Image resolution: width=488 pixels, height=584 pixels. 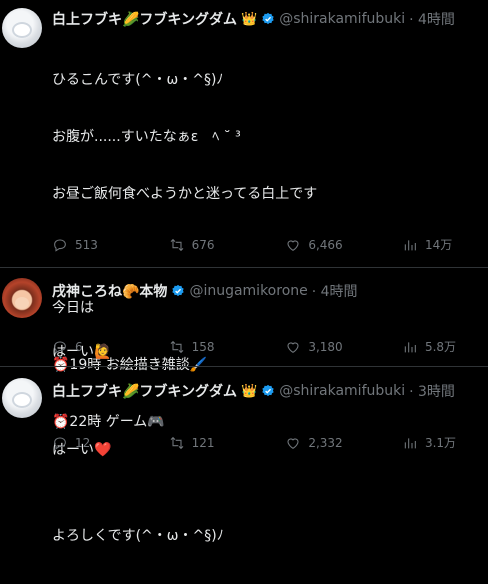 I want to click on tweet-header: 白上フブキ🌽フブキングダム 👑 @shirakamifubuki · 3時間, so click(x=253, y=391).